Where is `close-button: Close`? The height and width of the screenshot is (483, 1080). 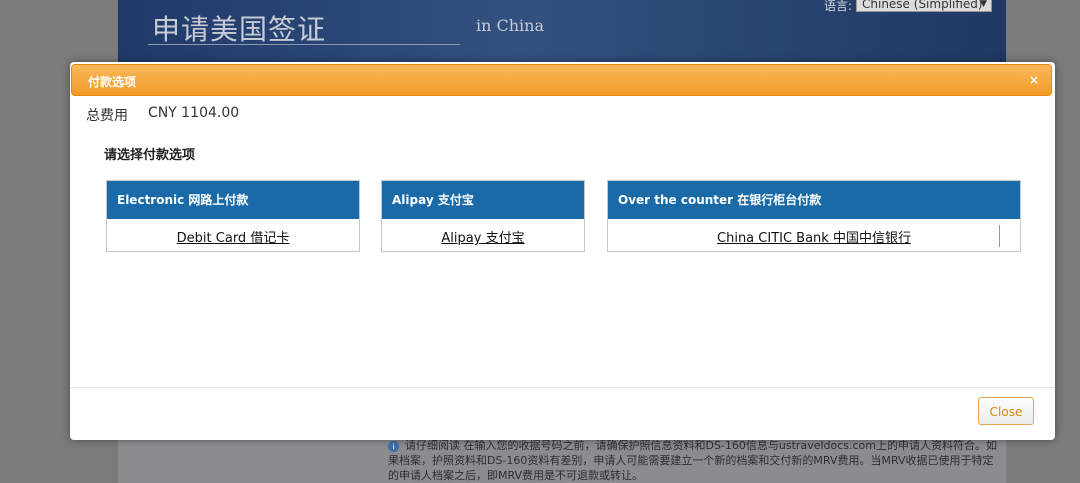
close-button: Close is located at coordinates (1006, 411).